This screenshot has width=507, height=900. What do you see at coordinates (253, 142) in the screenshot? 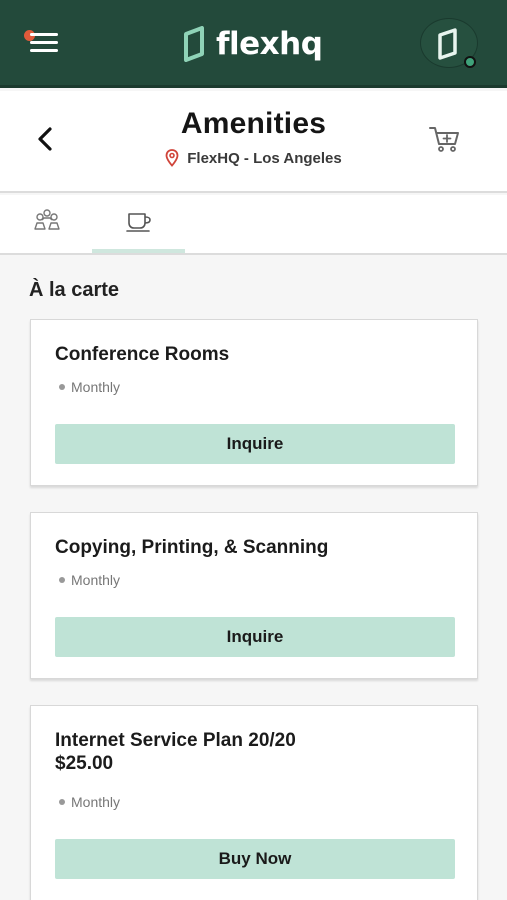
I see `page-header: Amenities FlexHQ - Los Angeles` at bounding box center [253, 142].